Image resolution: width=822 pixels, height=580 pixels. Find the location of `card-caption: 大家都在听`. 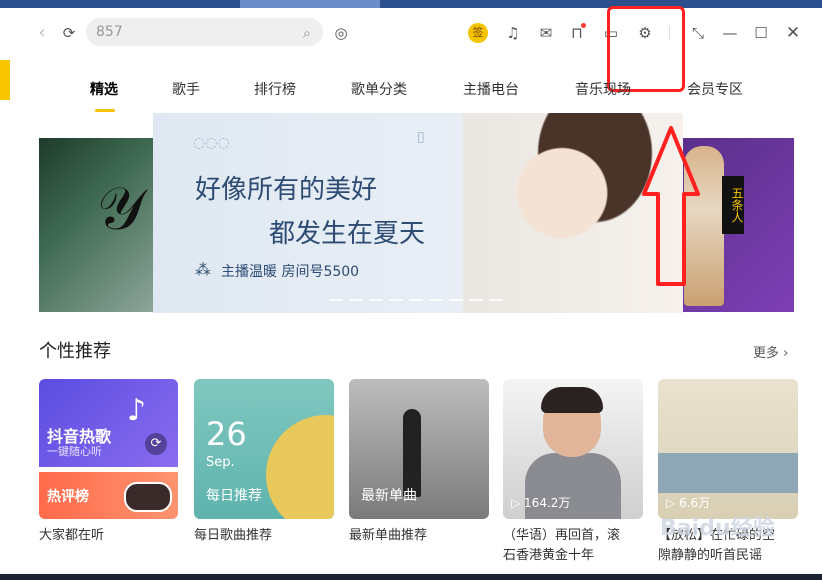

card-caption: 大家都在听 is located at coordinates (71, 536).